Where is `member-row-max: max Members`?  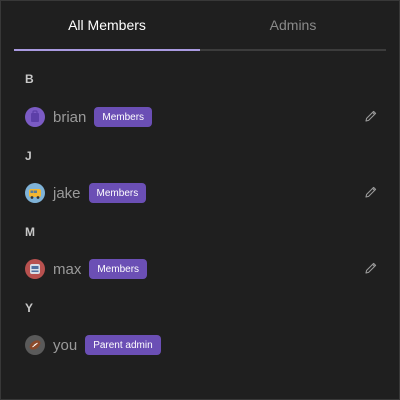
member-row-max: max Members is located at coordinates (200, 269).